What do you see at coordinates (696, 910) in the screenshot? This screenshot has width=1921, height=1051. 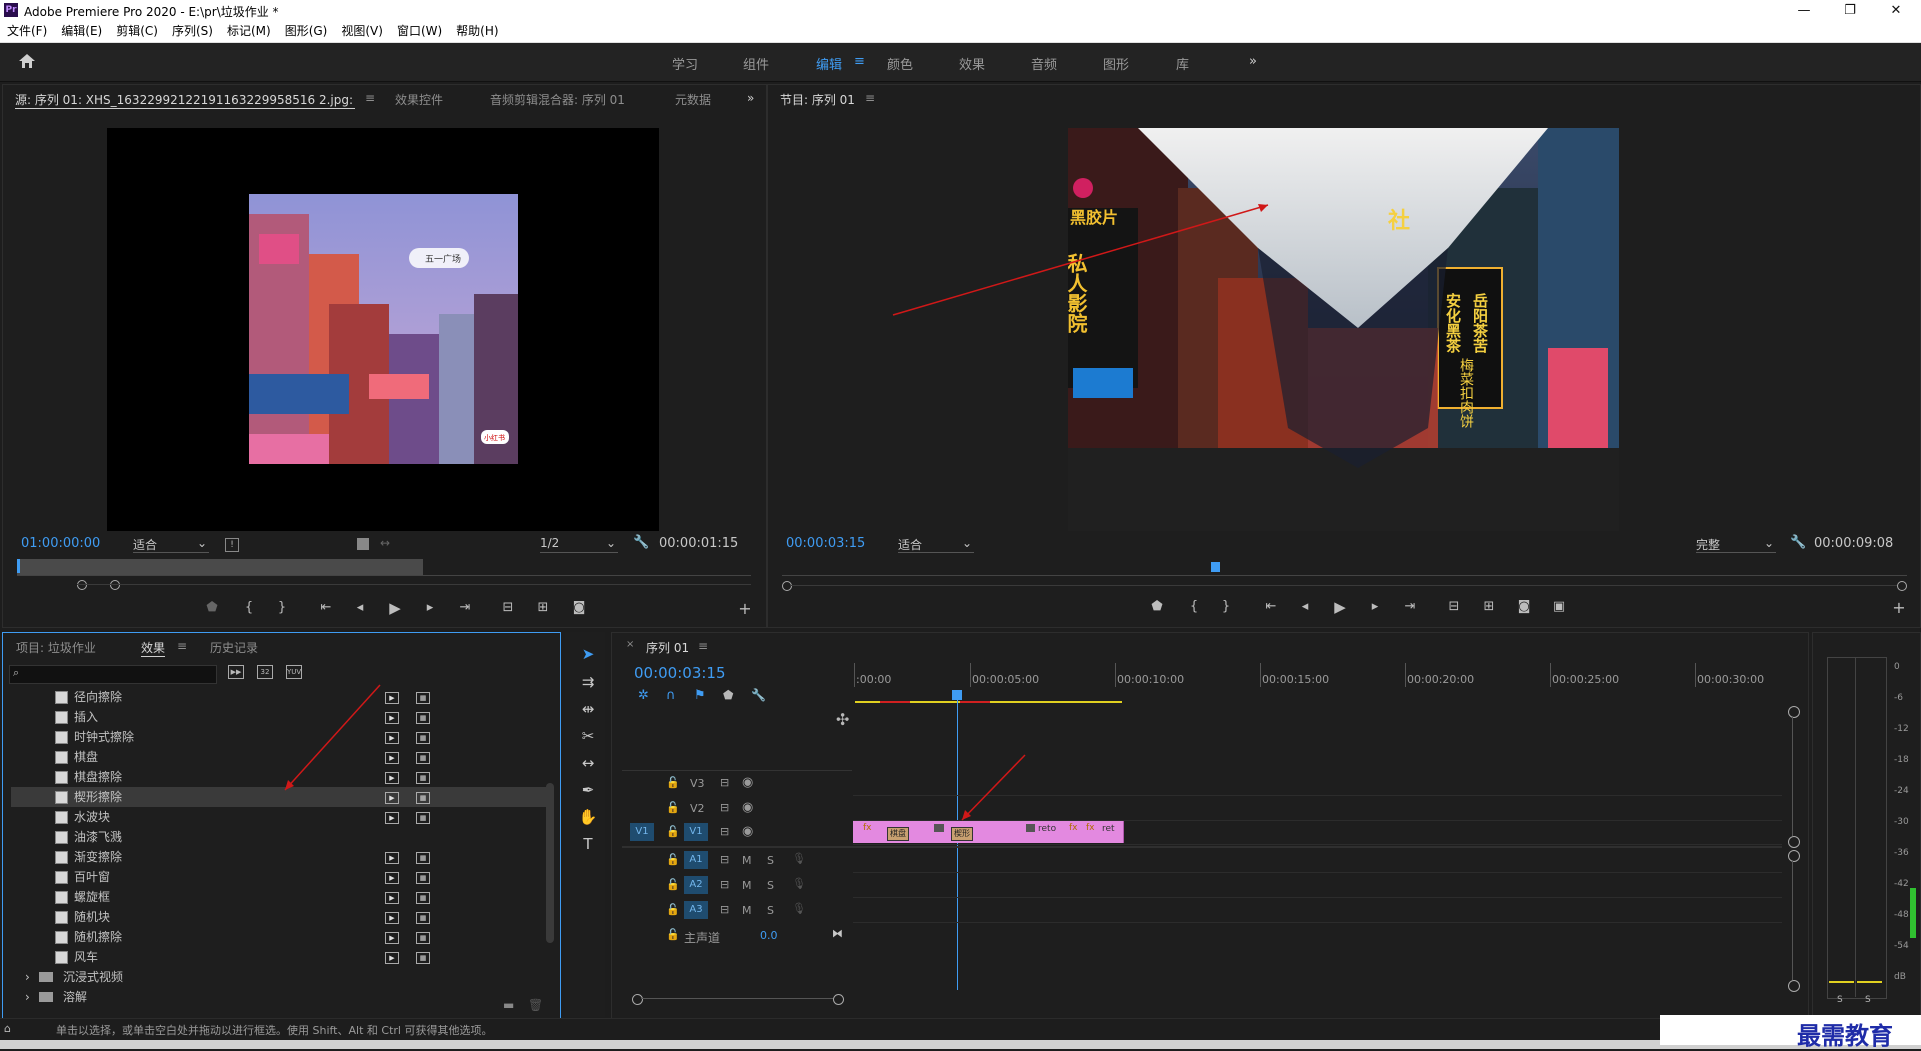 I see `track-label: A3` at bounding box center [696, 910].